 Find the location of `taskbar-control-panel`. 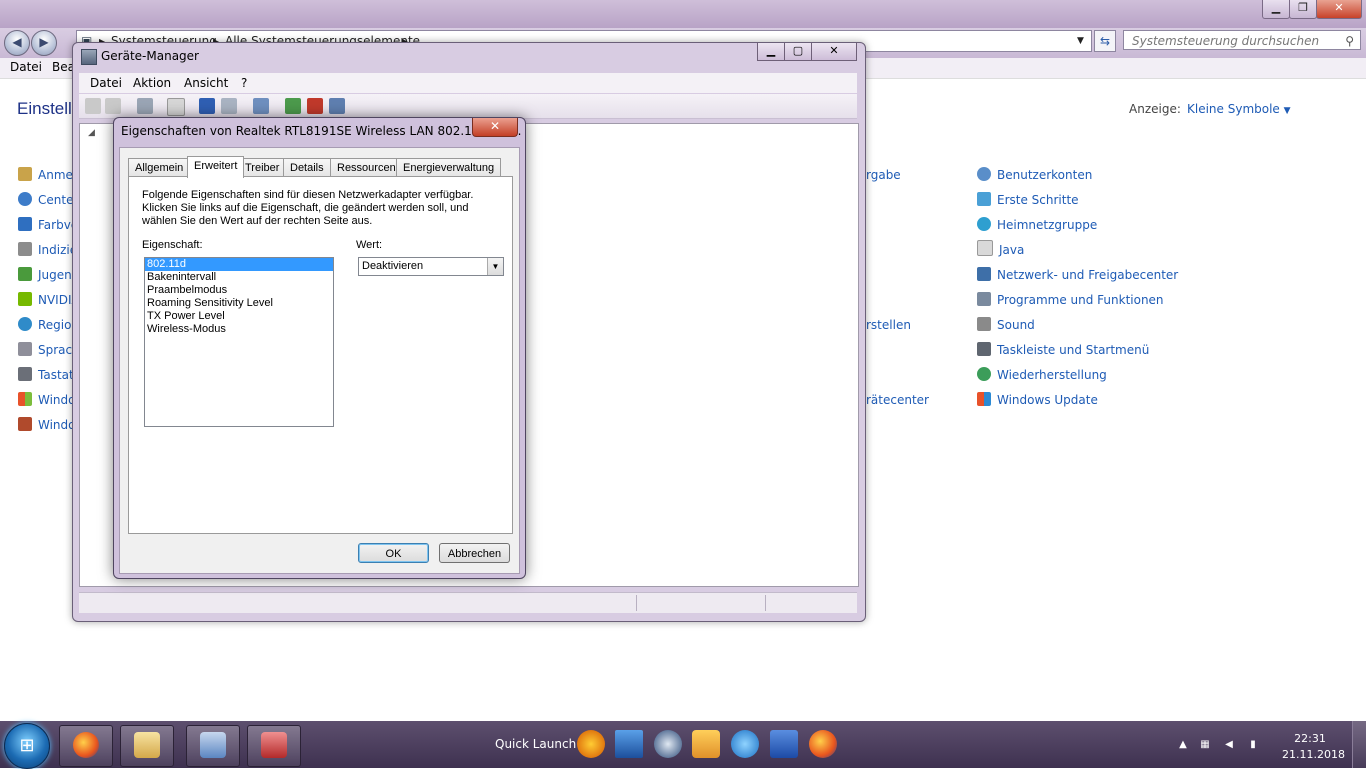

taskbar-control-panel is located at coordinates (213, 746).